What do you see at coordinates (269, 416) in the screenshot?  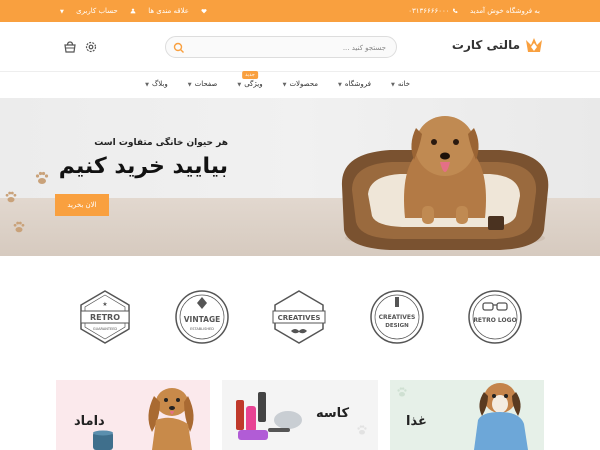 I see `grooming-products-image` at bounding box center [269, 416].